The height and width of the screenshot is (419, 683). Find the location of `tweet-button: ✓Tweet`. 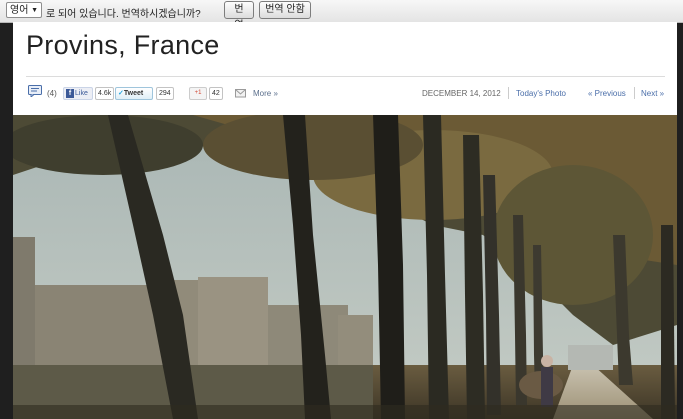

tweet-button: ✓Tweet is located at coordinates (134, 93).